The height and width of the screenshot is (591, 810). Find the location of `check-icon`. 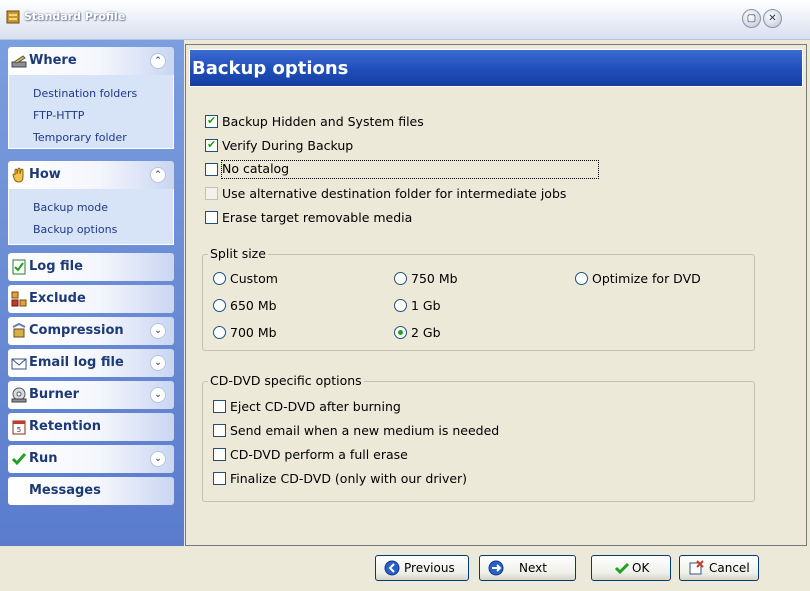

check-icon is located at coordinates (622, 568).